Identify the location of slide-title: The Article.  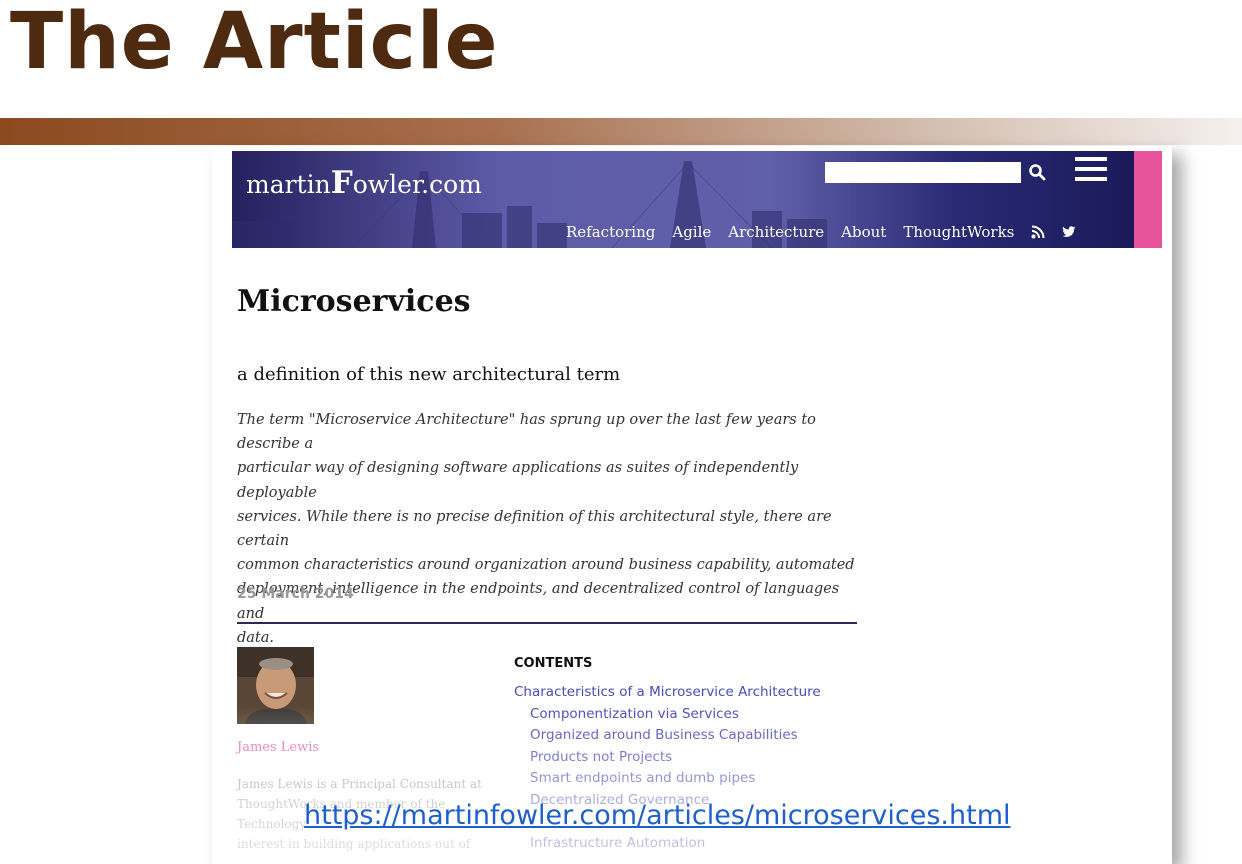
(254, 43).